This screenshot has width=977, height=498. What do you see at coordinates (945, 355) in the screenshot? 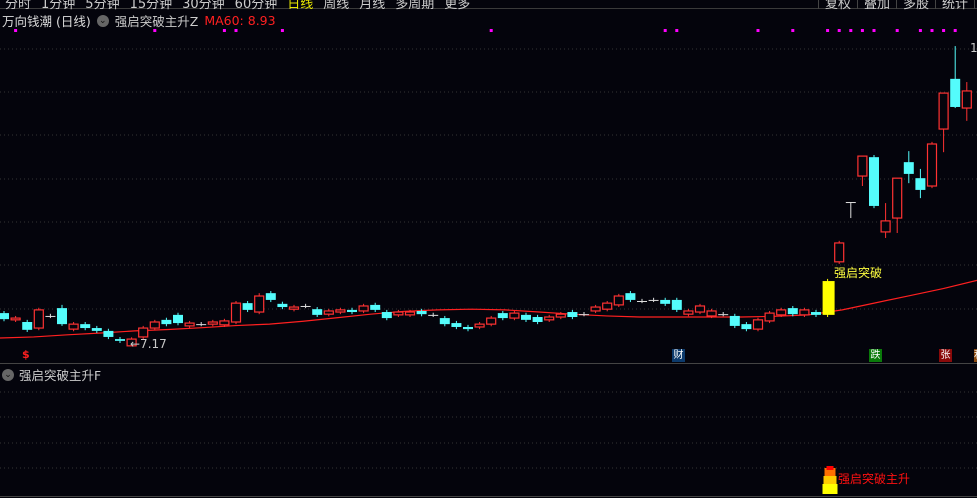
I see `rise-marker: 张` at bounding box center [945, 355].